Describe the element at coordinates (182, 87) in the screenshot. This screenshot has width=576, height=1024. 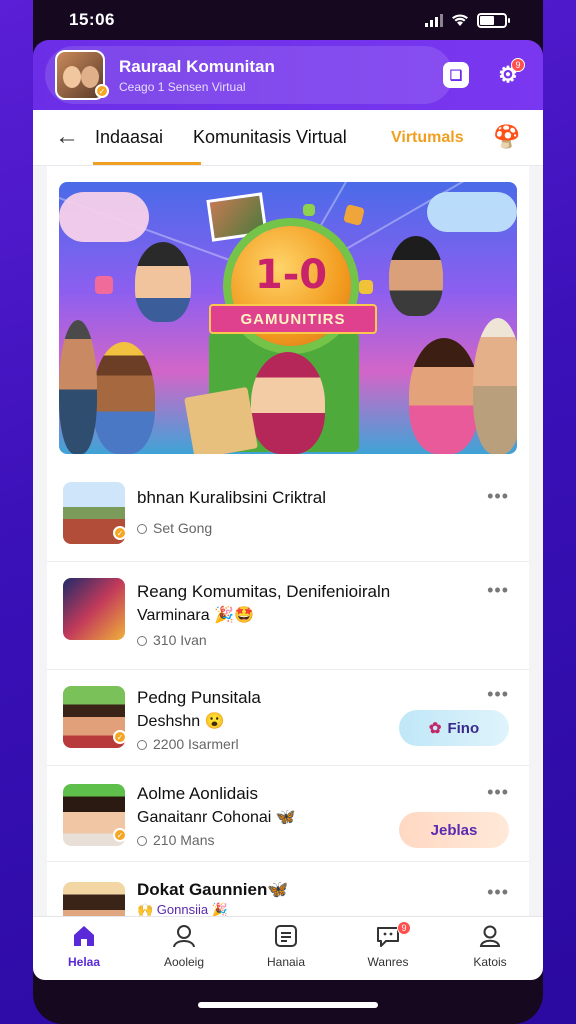
I see `header-subtitle: Ceago 1 Sensen Virtual` at that location.